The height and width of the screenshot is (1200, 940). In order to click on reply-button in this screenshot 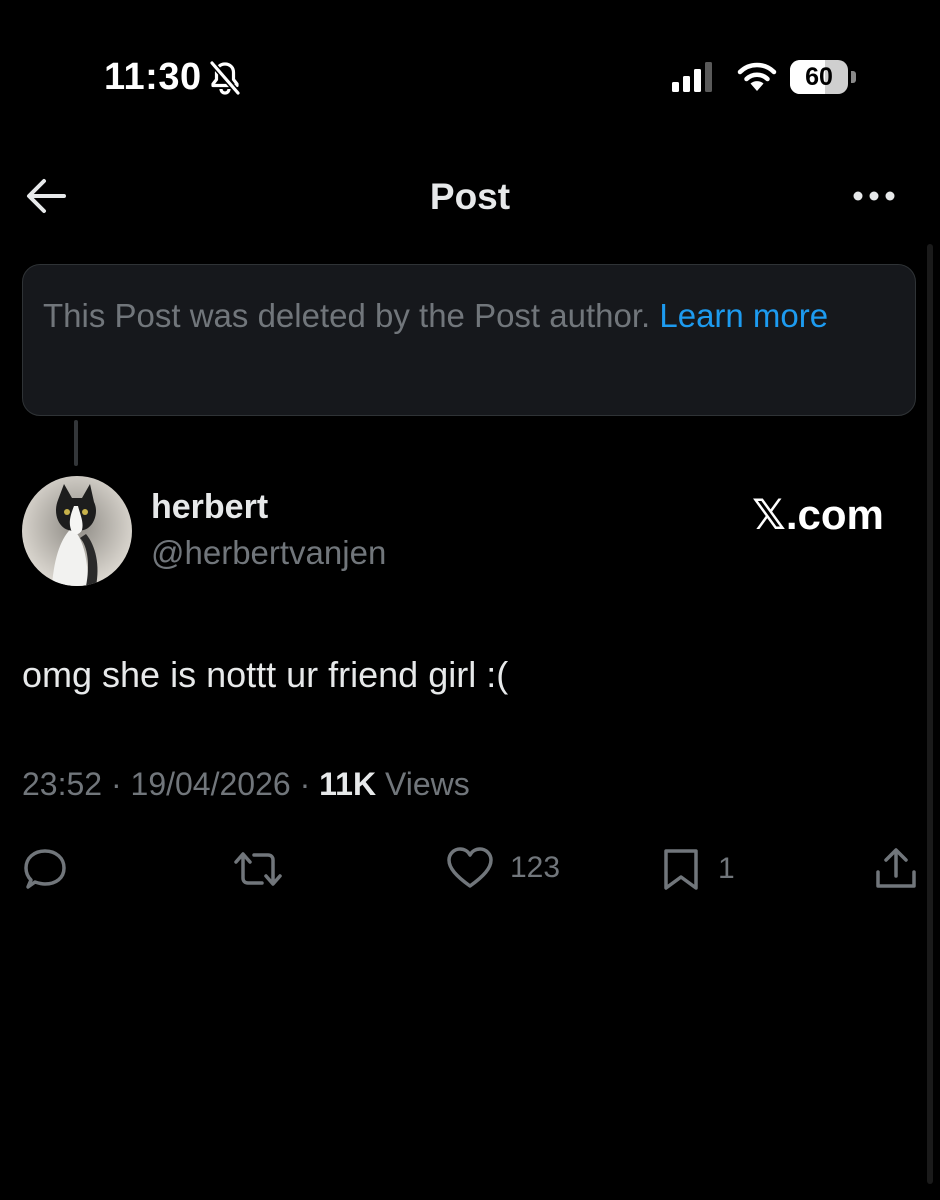, I will do `click(45, 869)`.